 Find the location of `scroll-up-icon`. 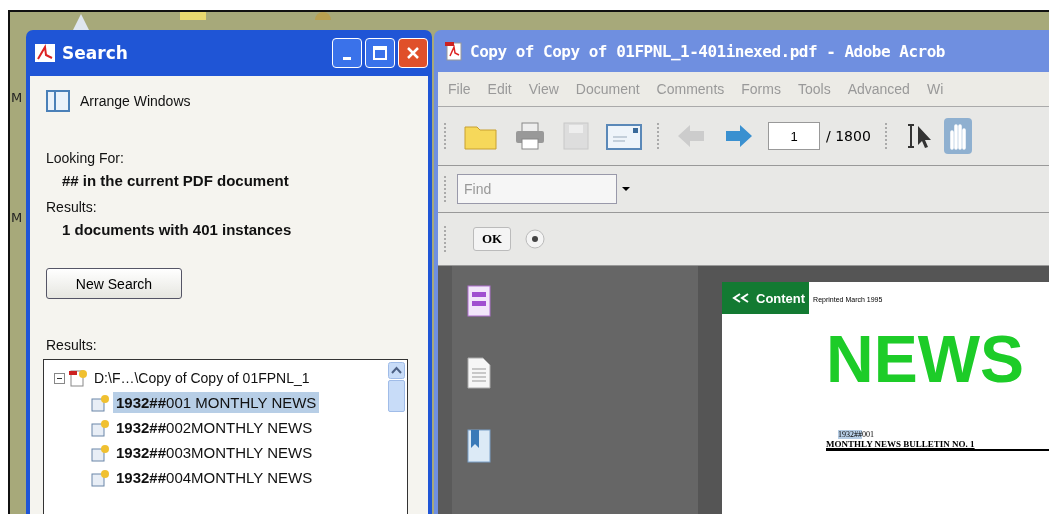

scroll-up-icon is located at coordinates (396, 370).